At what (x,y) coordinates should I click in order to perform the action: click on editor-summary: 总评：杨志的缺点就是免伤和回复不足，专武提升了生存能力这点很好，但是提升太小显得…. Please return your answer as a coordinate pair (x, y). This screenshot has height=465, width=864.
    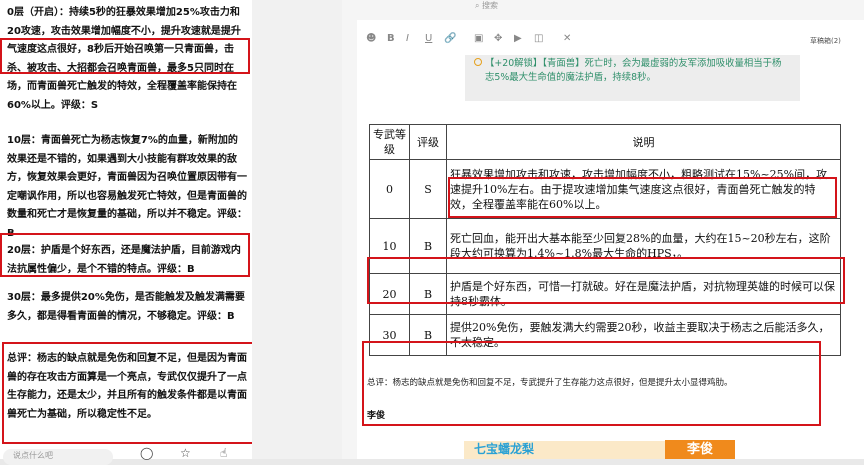
    Looking at the image, I should click on (550, 383).